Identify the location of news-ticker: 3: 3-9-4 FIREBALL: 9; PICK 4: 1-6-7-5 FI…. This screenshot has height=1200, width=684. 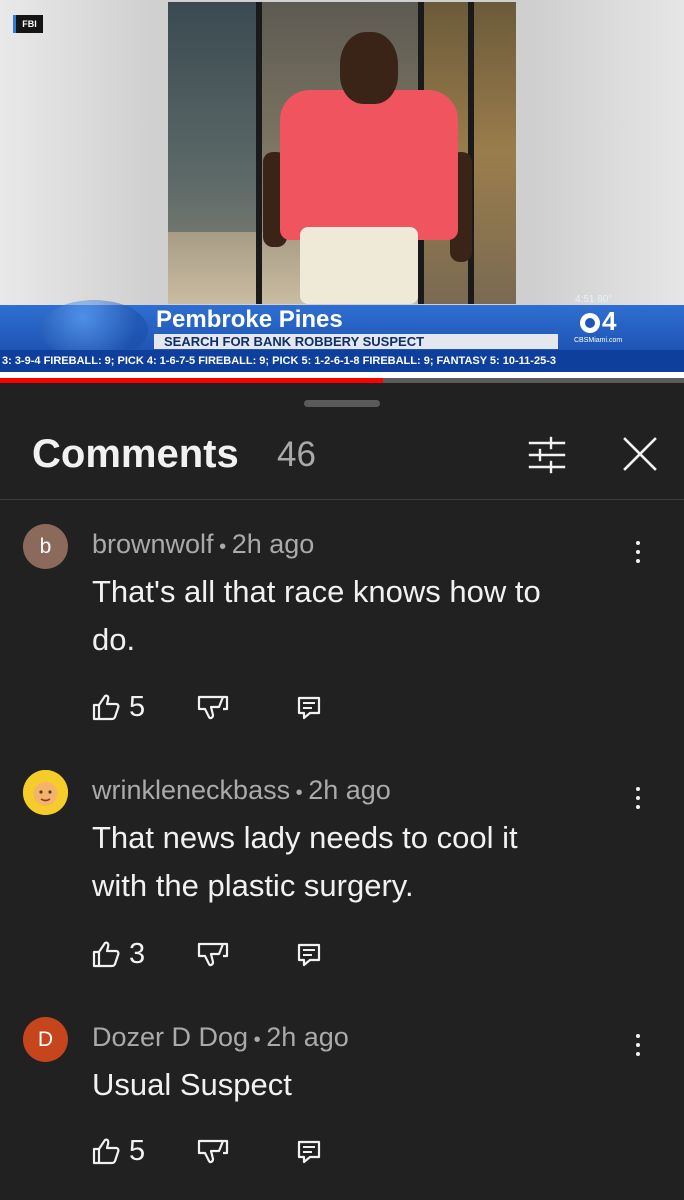
(342, 361).